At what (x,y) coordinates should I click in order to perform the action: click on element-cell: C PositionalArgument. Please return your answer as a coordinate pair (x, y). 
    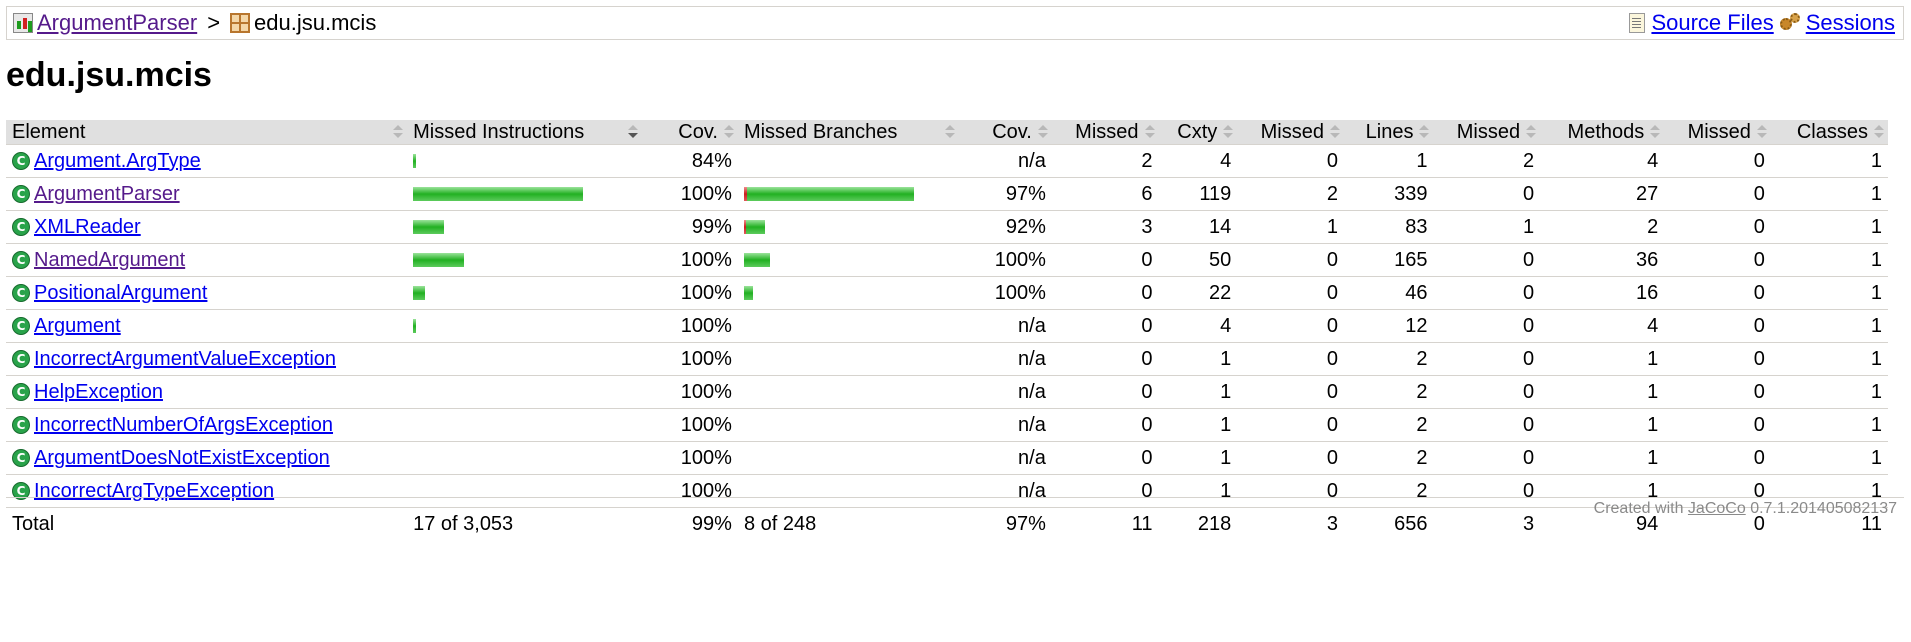
    Looking at the image, I should click on (207, 293).